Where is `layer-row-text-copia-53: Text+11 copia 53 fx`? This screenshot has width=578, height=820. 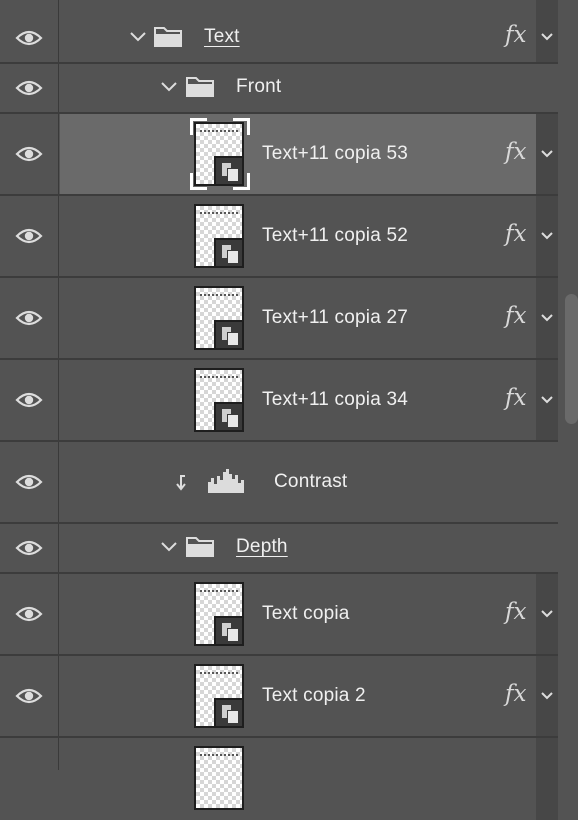 layer-row-text-copia-53: Text+11 copia 53 fx is located at coordinates (279, 155).